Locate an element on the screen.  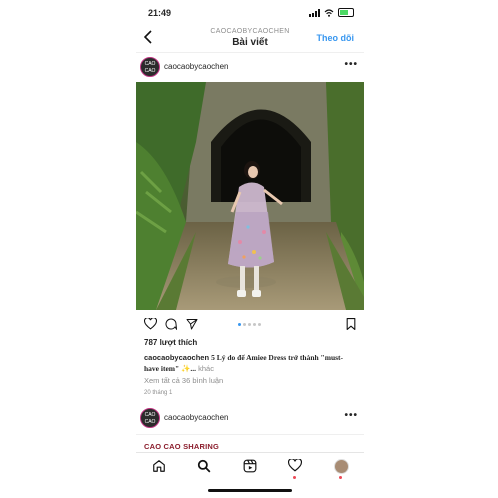
reels-icon is located at coordinates (250, 466).